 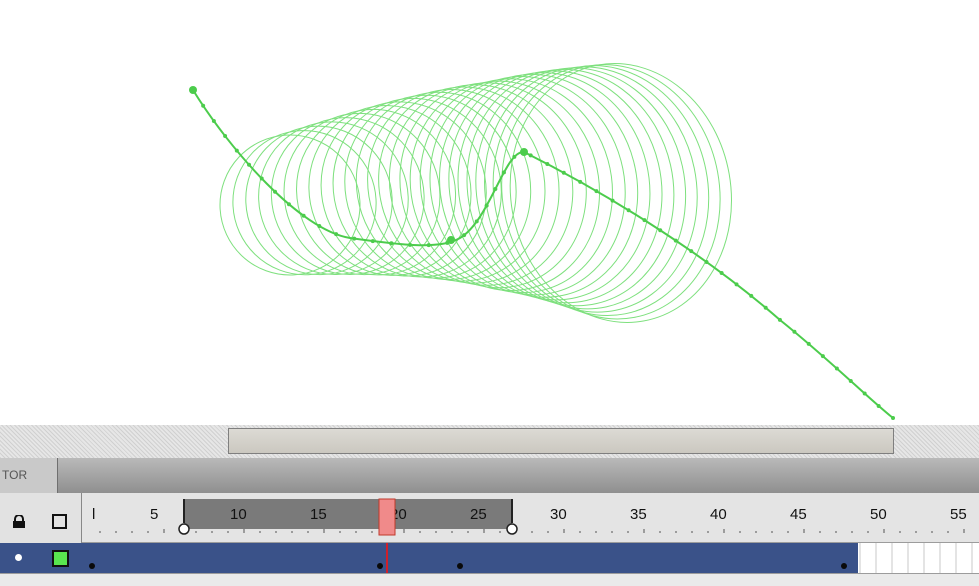 I want to click on playhead, so click(x=387, y=517).